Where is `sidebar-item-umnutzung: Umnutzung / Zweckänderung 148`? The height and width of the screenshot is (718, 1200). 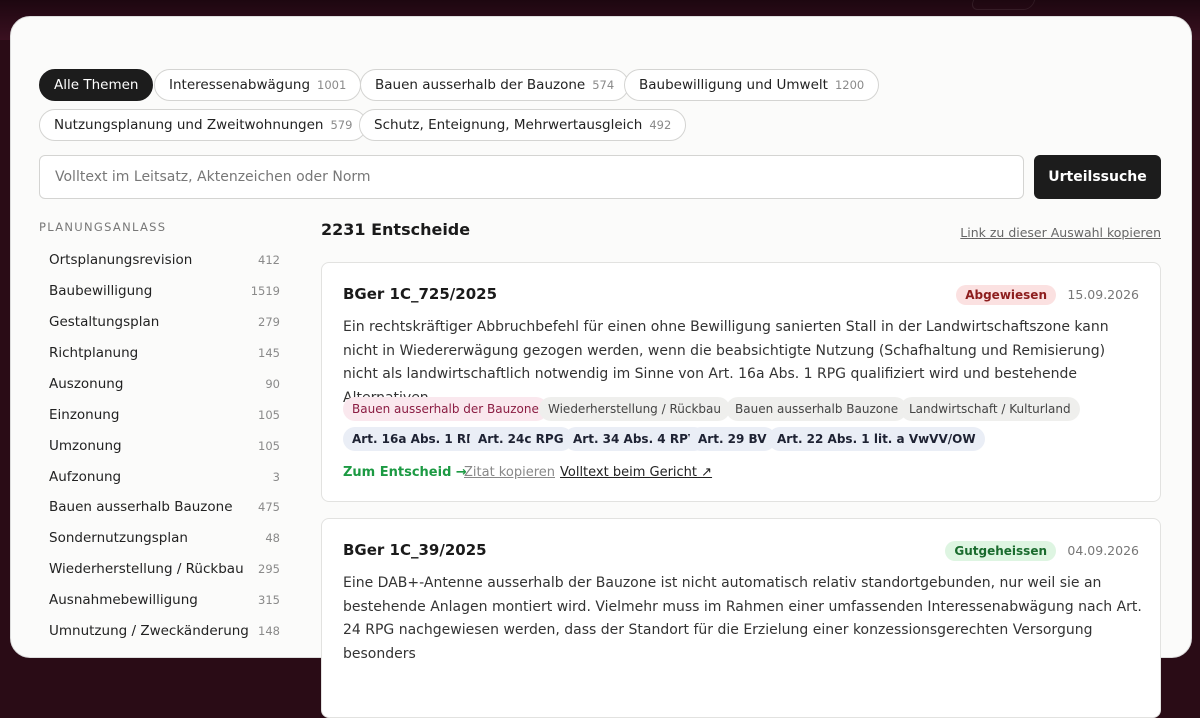
sidebar-item-umnutzung: Umnutzung / Zweckänderung 148 is located at coordinates (161, 631).